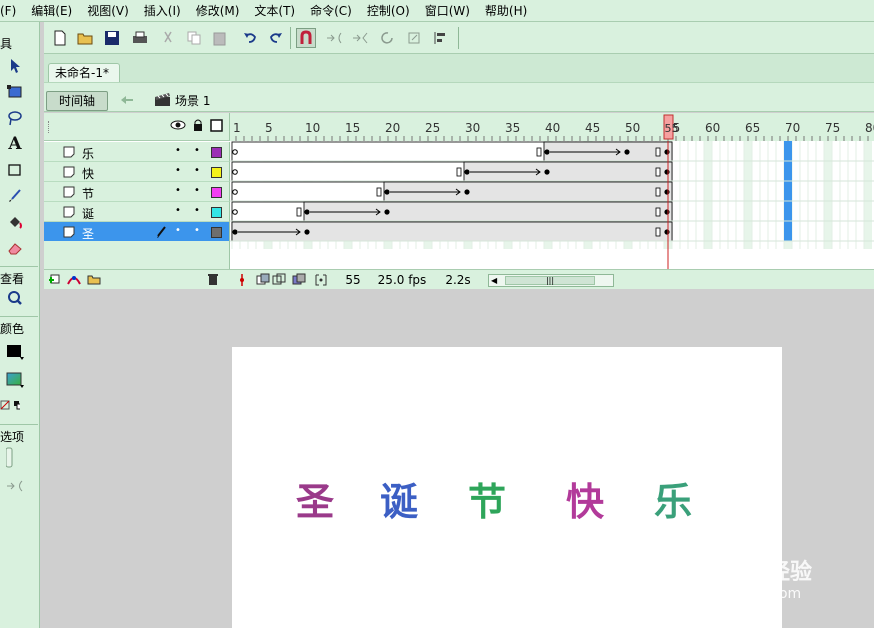 The width and height of the screenshot is (874, 628). I want to click on redo-icon, so click(276, 38).